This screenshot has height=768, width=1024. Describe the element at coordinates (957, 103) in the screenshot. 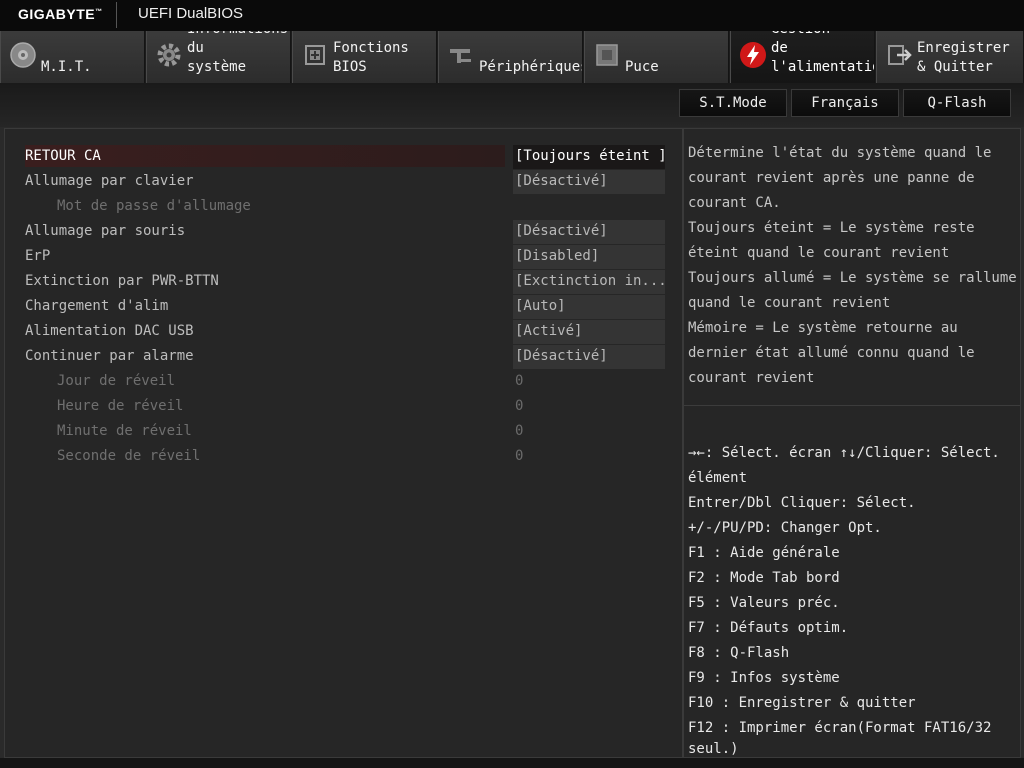

I see `qflash-button: Q-Flash` at that location.